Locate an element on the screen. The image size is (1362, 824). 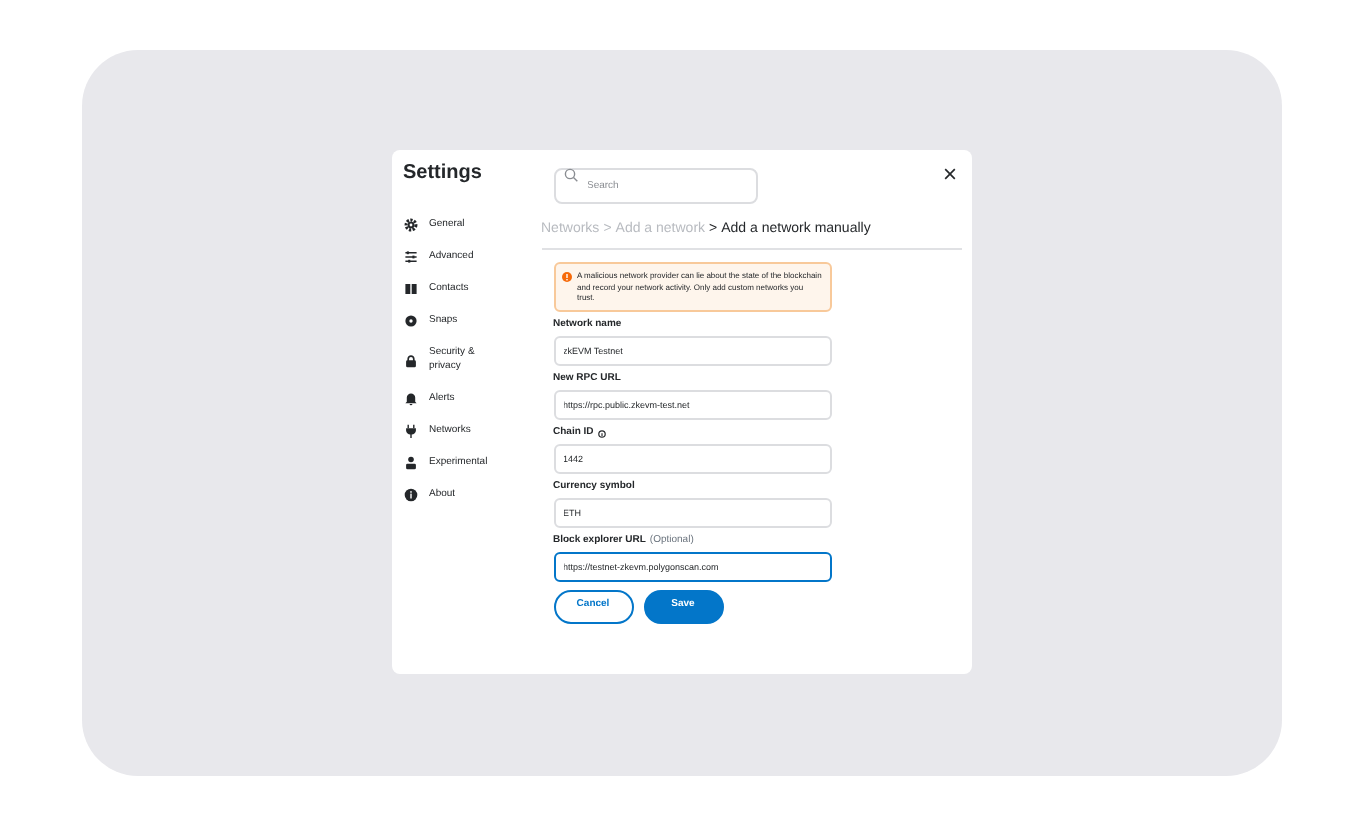
lock-icon is located at coordinates (410, 360).